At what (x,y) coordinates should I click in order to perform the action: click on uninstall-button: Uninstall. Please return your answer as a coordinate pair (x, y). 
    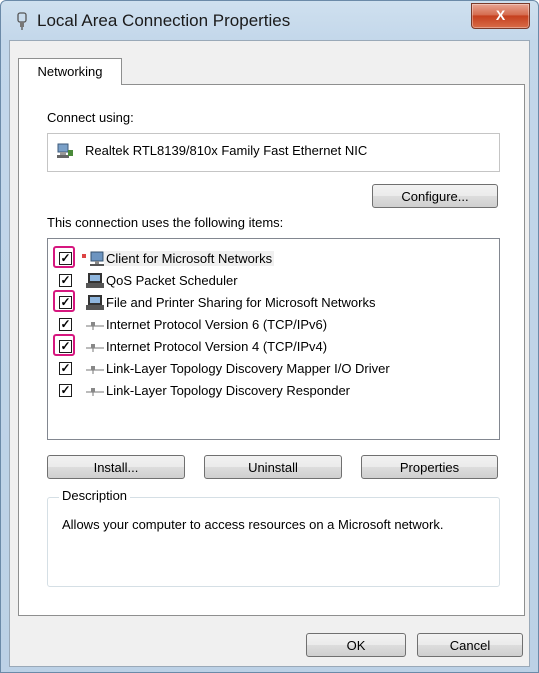
    Looking at the image, I should click on (273, 467).